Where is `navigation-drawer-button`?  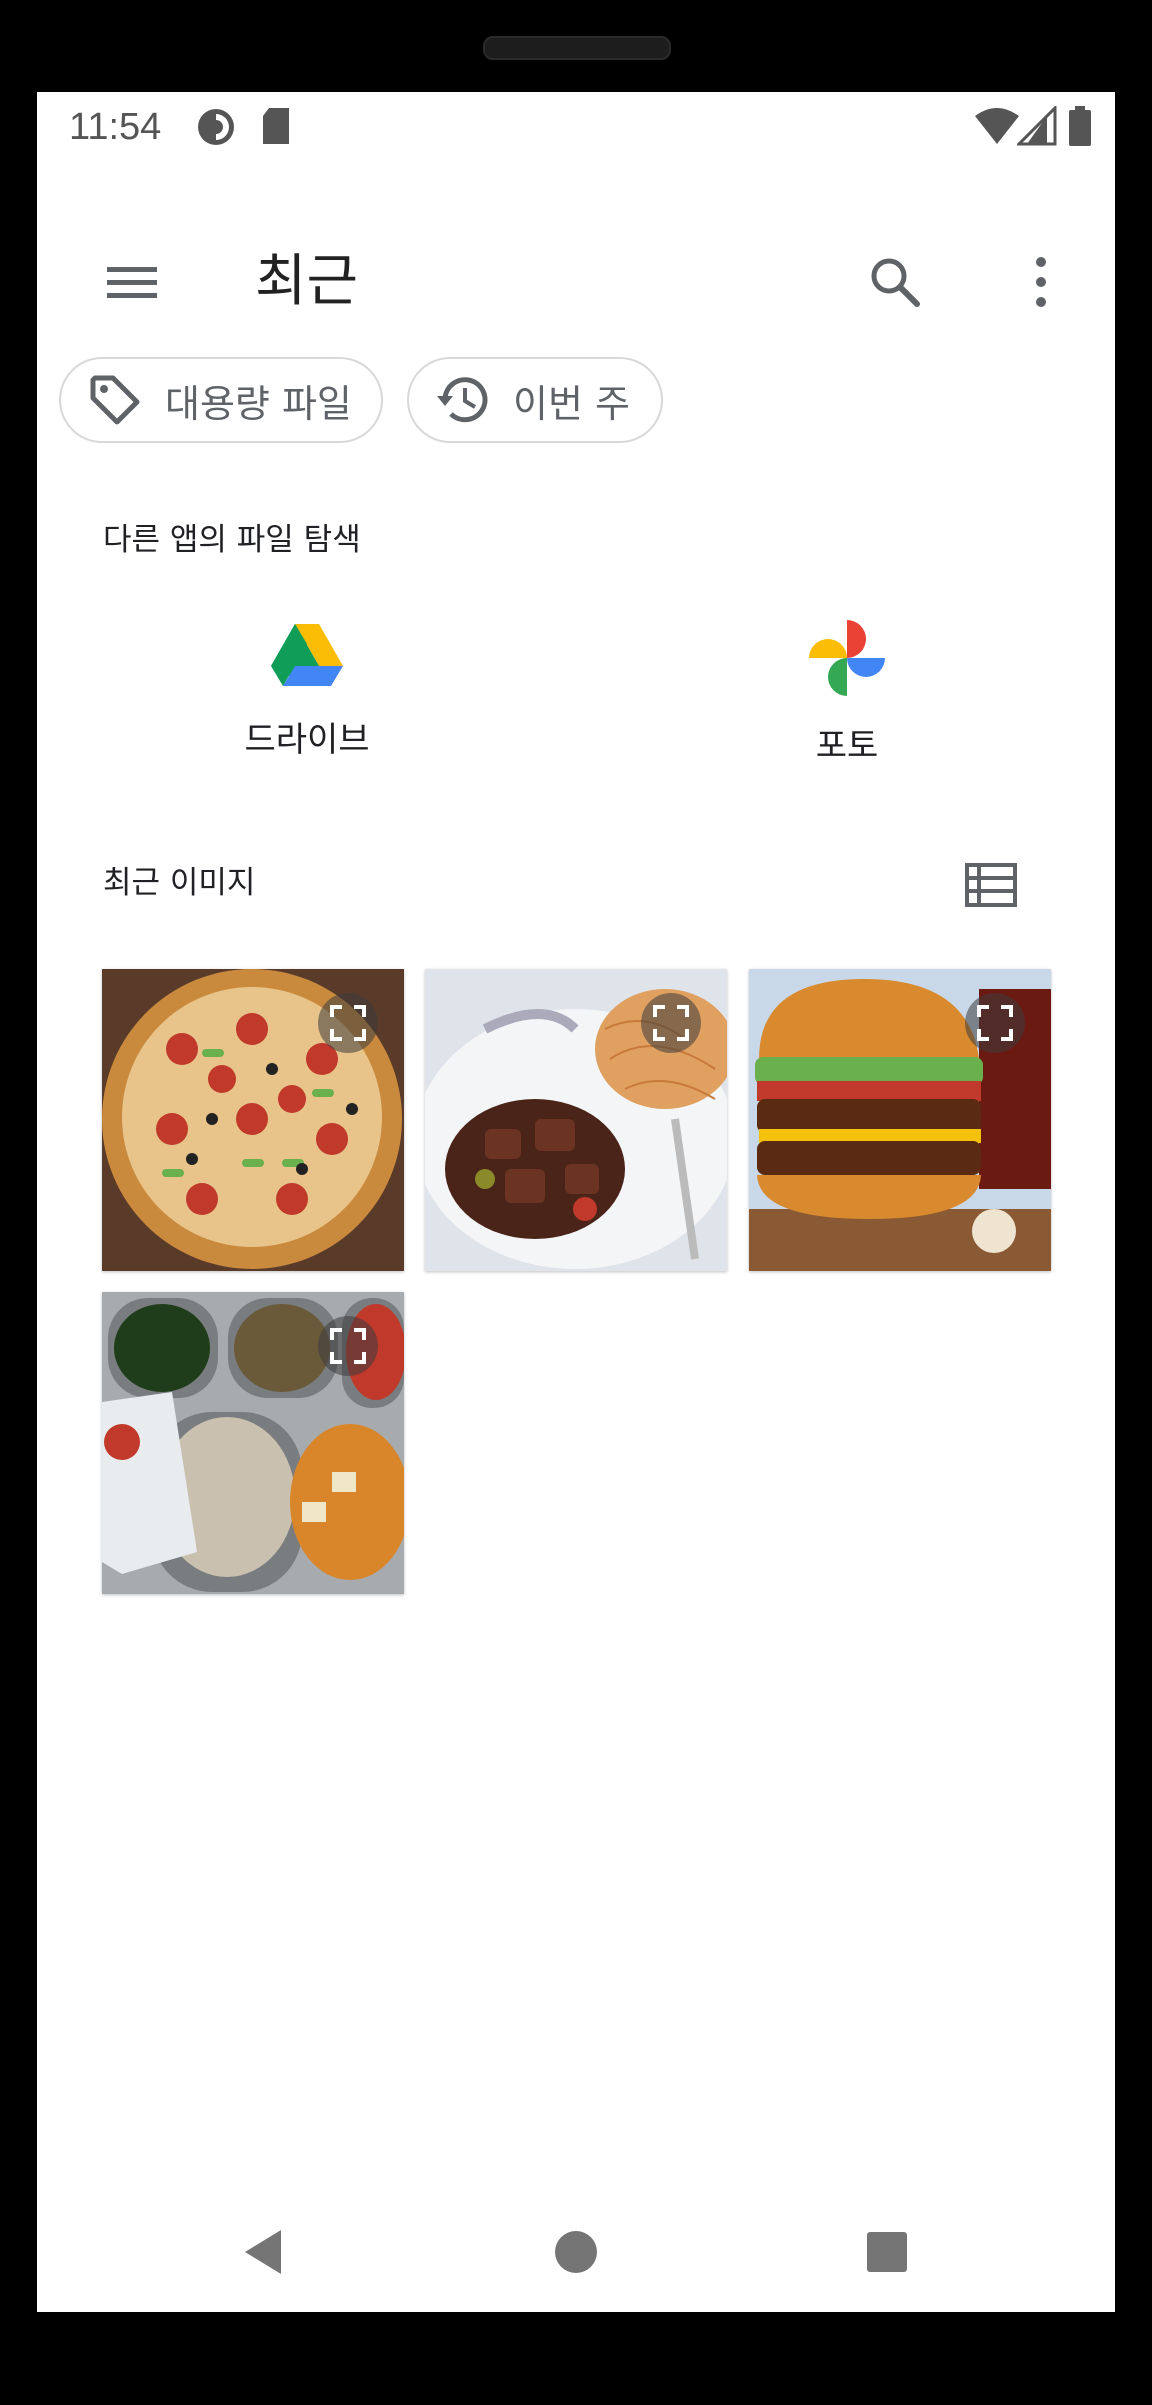 navigation-drawer-button is located at coordinates (131, 282).